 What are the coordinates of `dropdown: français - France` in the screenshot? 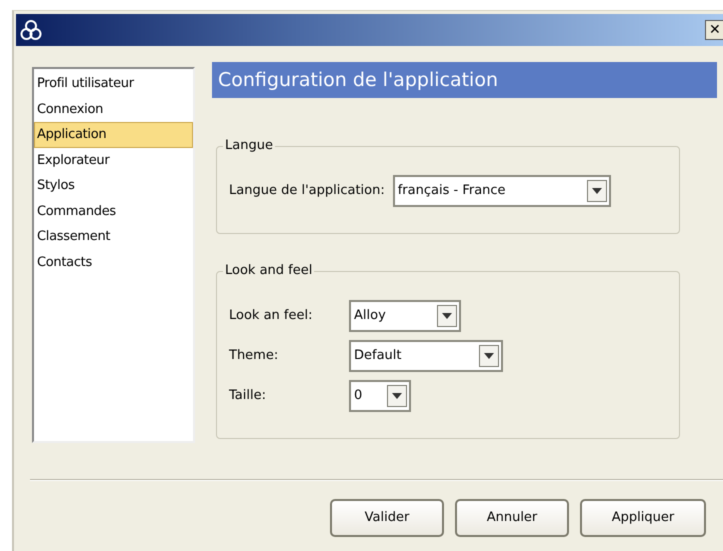 It's located at (501, 191).